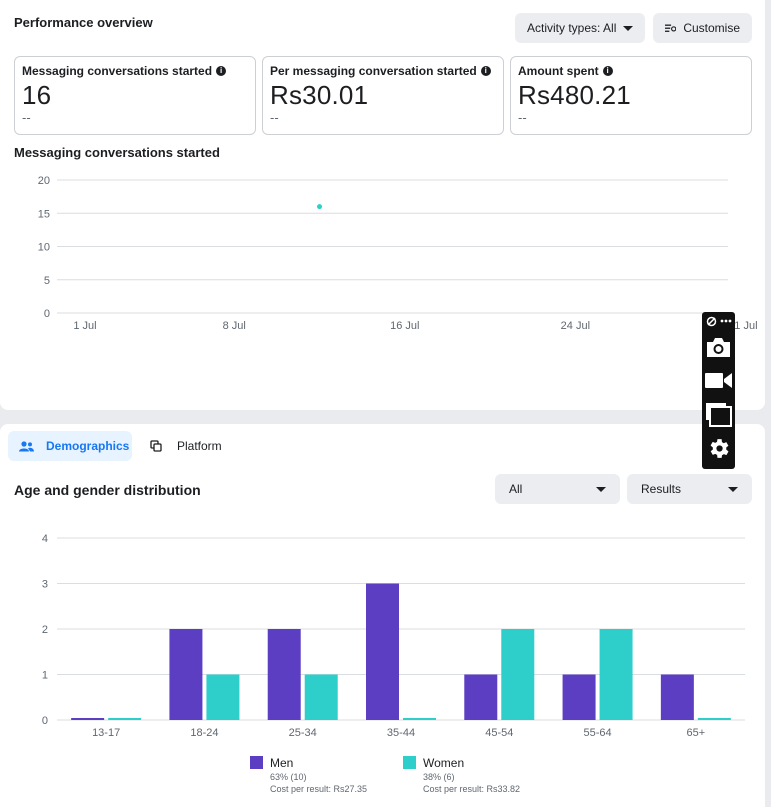 This screenshot has width=771, height=807. Describe the element at coordinates (472, 789) in the screenshot. I see `legend-women-cost: Cost per result: Rs33.82` at that location.